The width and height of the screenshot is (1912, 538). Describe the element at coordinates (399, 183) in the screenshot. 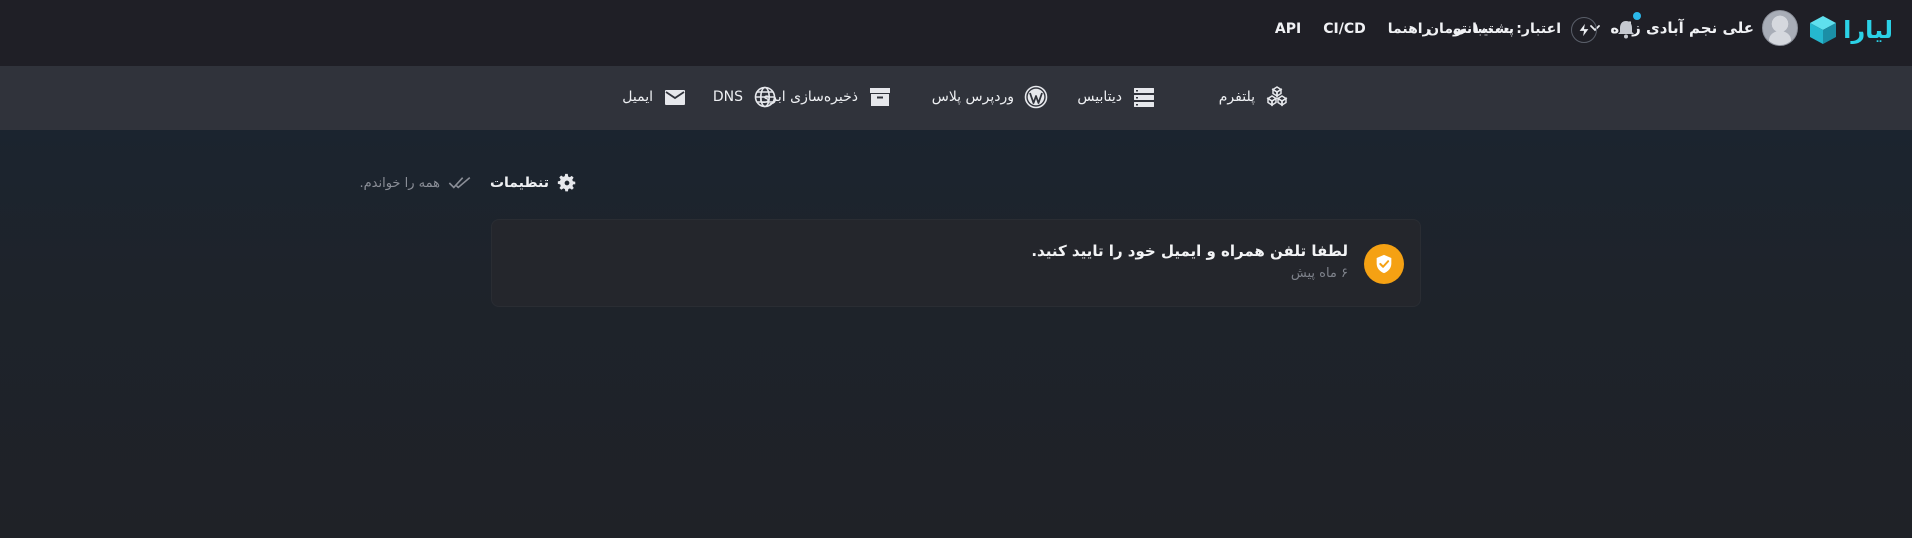

I see `mark-all-read-label: همه را خواندم.` at that location.